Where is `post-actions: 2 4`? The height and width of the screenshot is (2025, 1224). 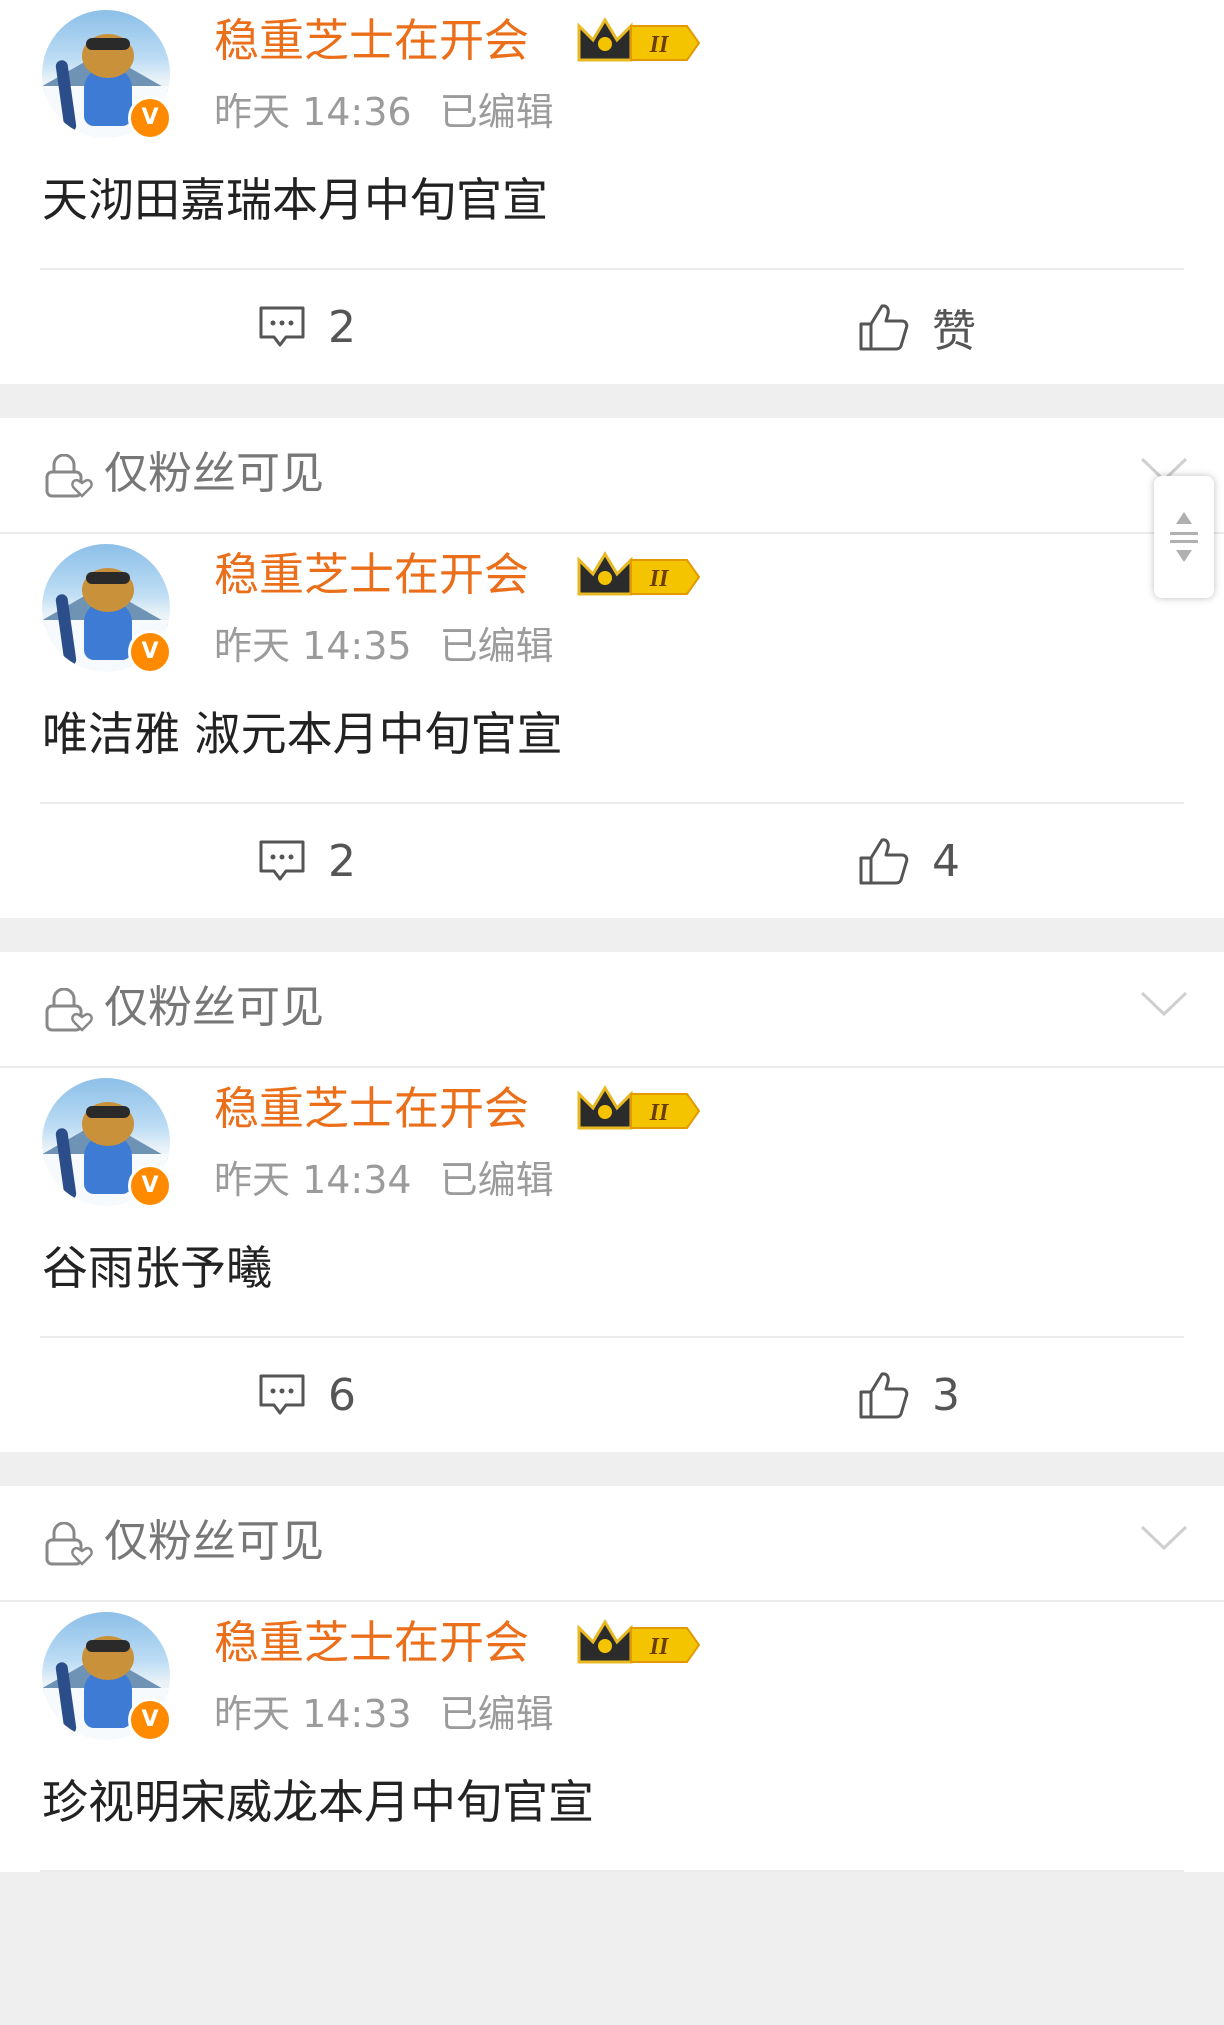
post-actions: 2 4 is located at coordinates (612, 861).